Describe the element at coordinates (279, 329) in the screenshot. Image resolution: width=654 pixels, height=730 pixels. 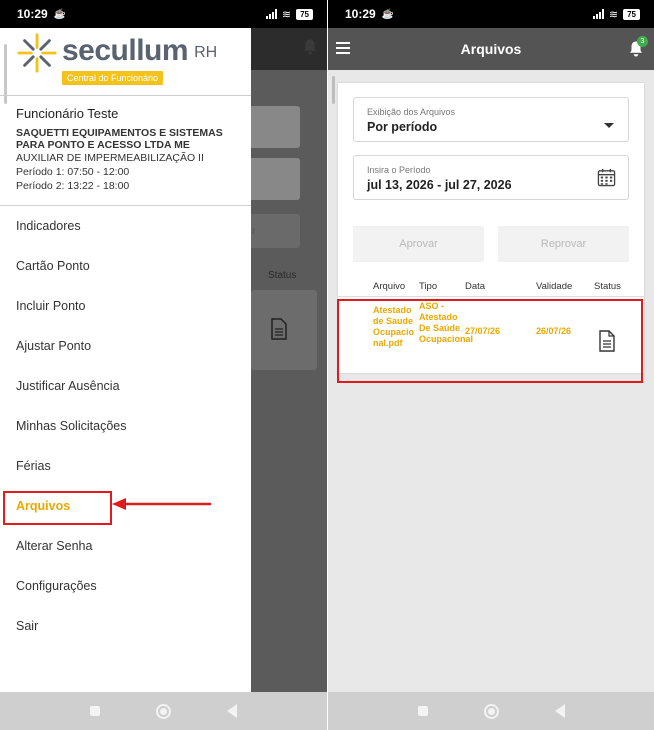
I see `background-document-icon` at that location.